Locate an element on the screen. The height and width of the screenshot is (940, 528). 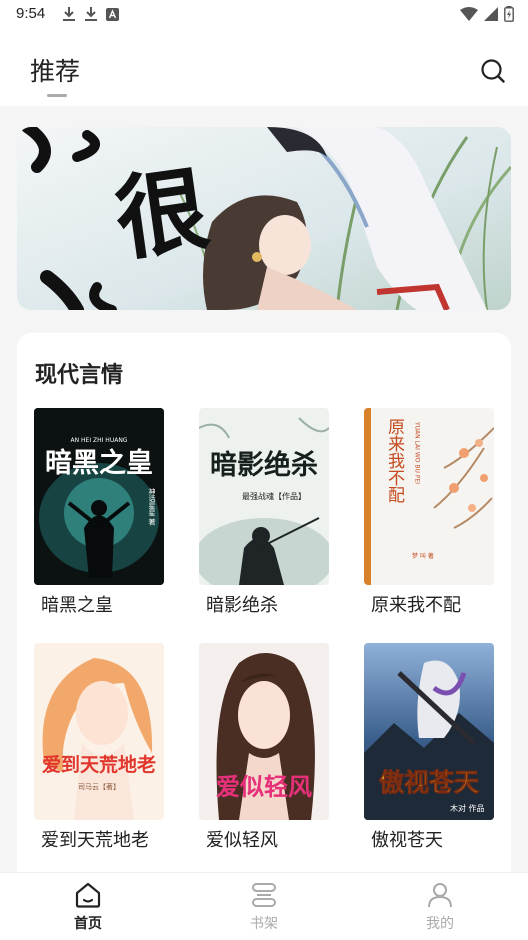
section-title: 现代言情 is located at coordinates (79, 375).